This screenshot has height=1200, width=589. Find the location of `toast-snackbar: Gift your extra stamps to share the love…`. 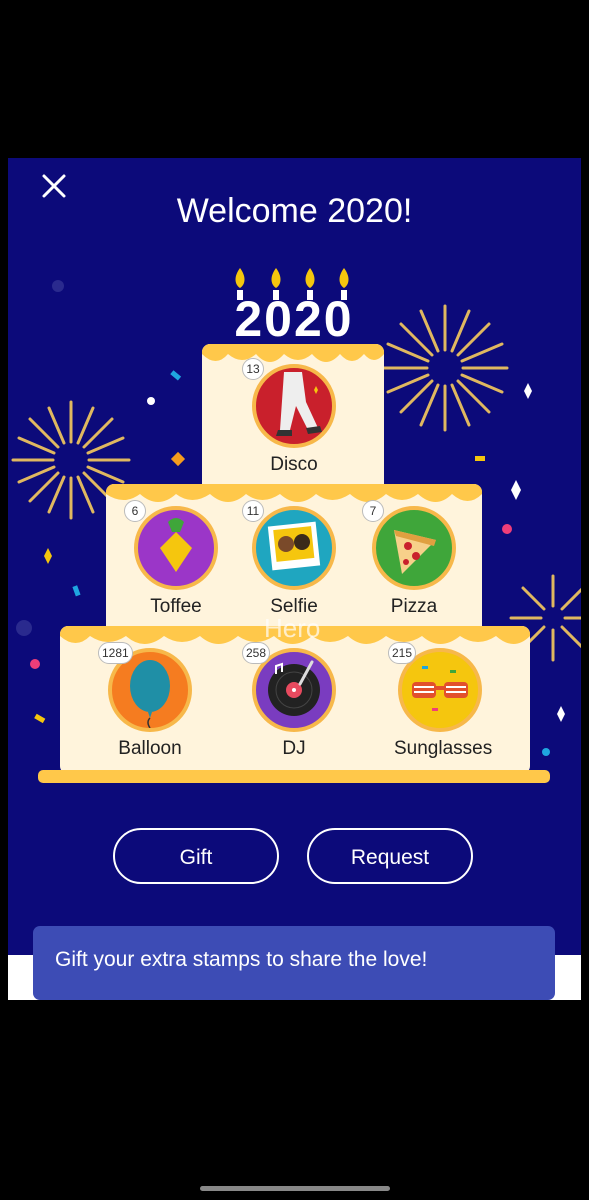

toast-snackbar: Gift your extra stamps to share the love… is located at coordinates (294, 963).